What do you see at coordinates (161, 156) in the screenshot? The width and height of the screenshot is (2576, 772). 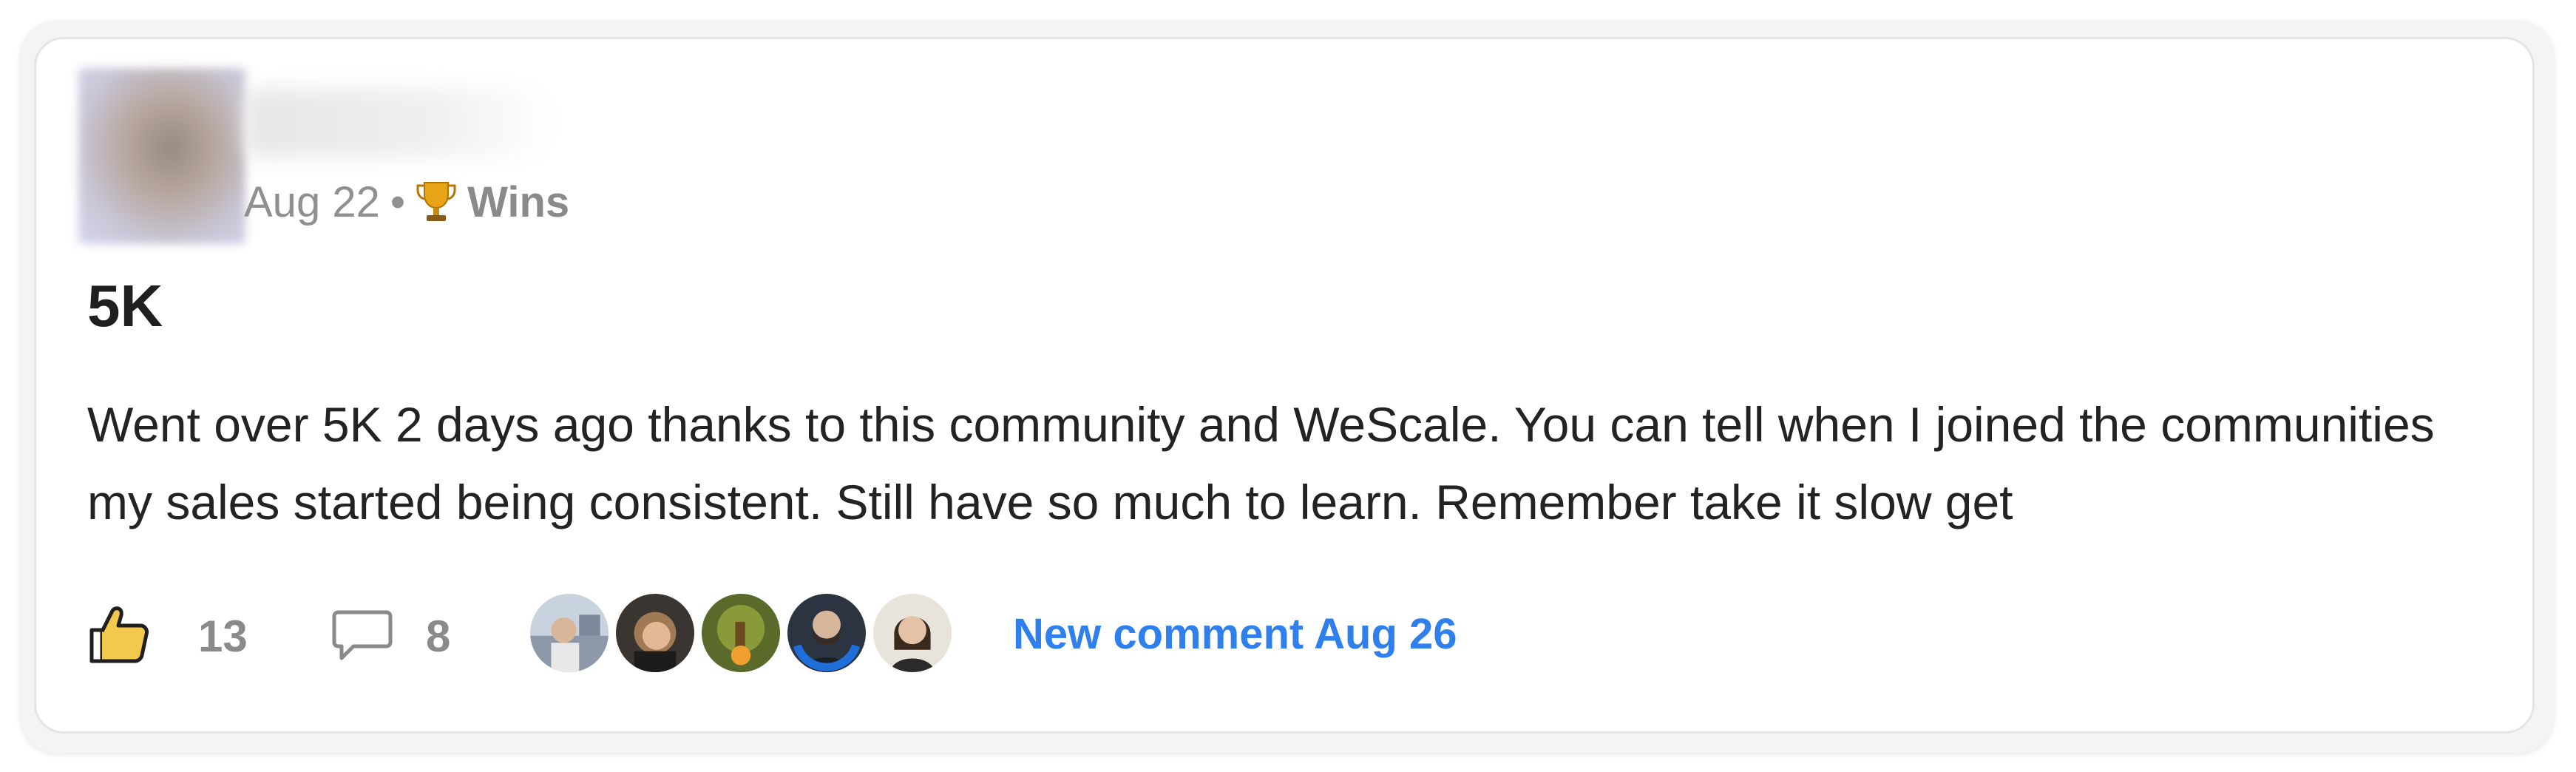 I see `author-avatar` at bounding box center [161, 156].